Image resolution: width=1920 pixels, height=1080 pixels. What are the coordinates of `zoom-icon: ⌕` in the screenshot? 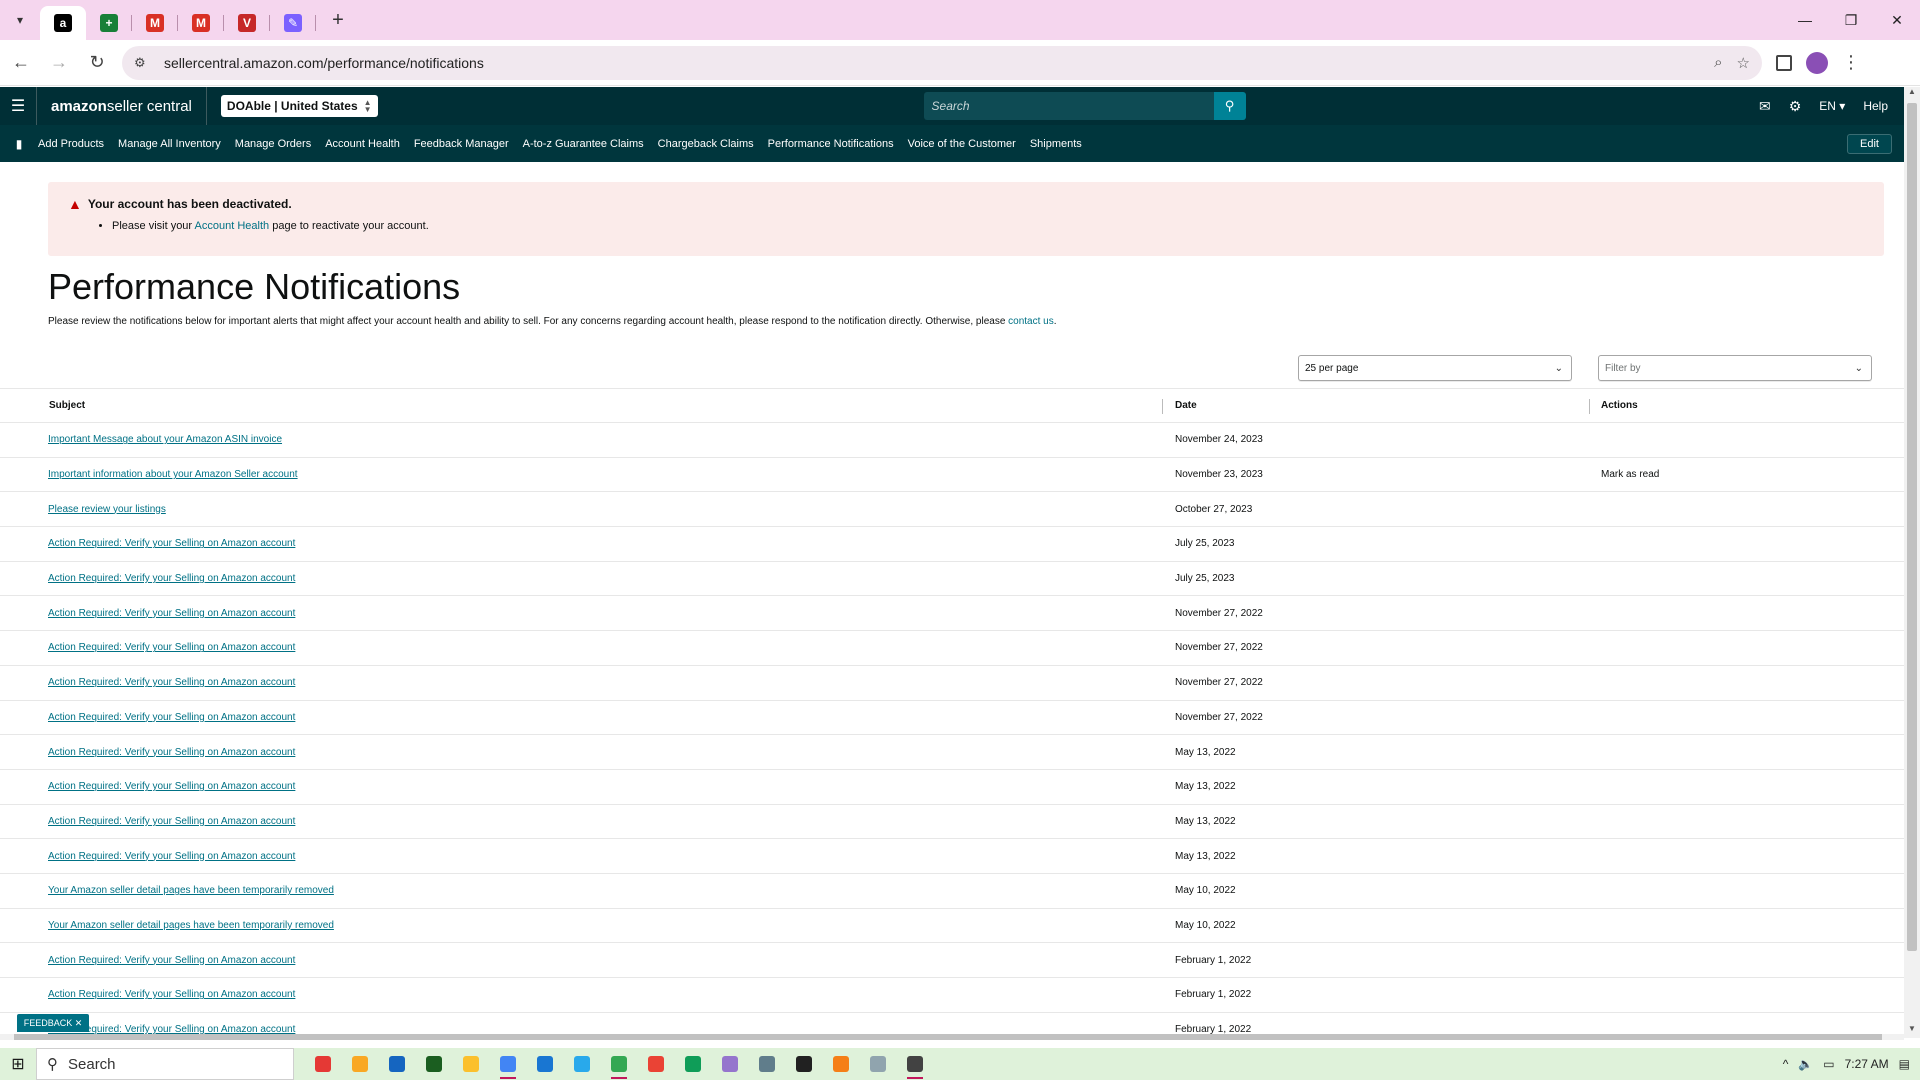 It's located at (1718, 63).